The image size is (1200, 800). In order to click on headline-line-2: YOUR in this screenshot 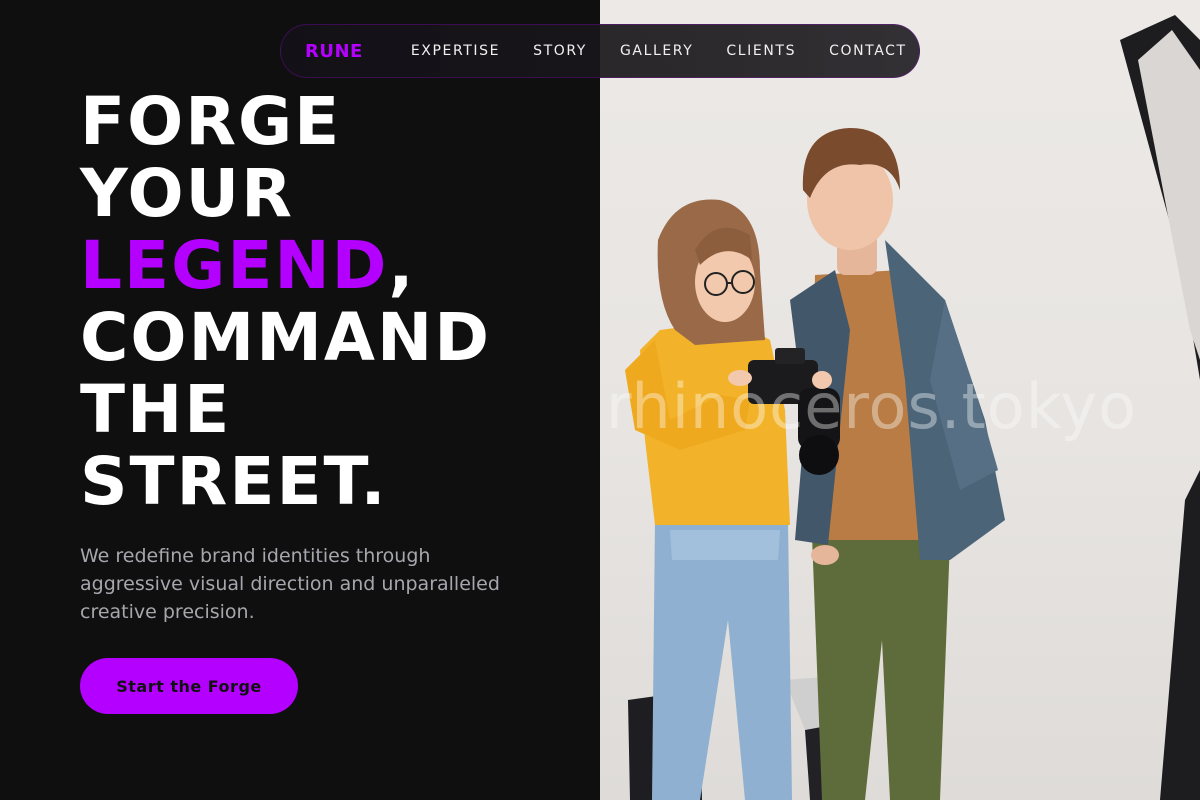, I will do `click(187, 193)`.